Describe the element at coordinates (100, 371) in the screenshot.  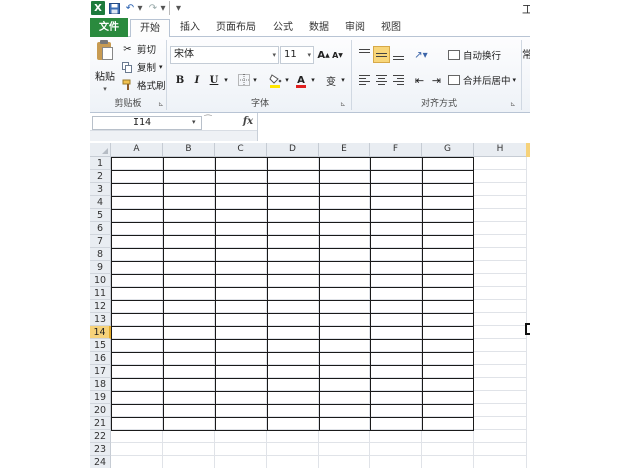
I see `row-header-17: 17` at that location.